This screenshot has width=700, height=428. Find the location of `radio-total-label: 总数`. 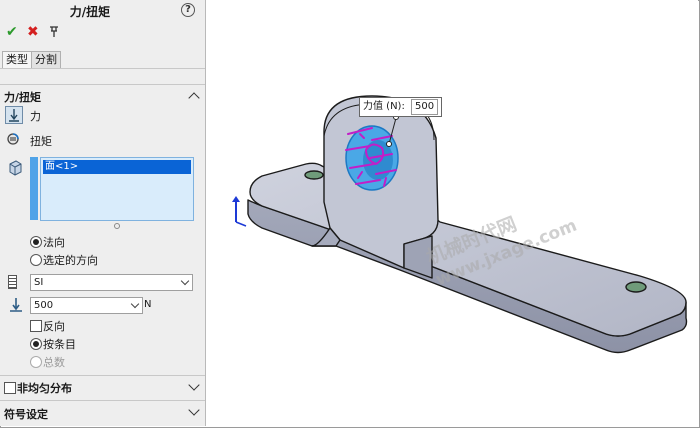

radio-total-label: 总数 is located at coordinates (54, 362).